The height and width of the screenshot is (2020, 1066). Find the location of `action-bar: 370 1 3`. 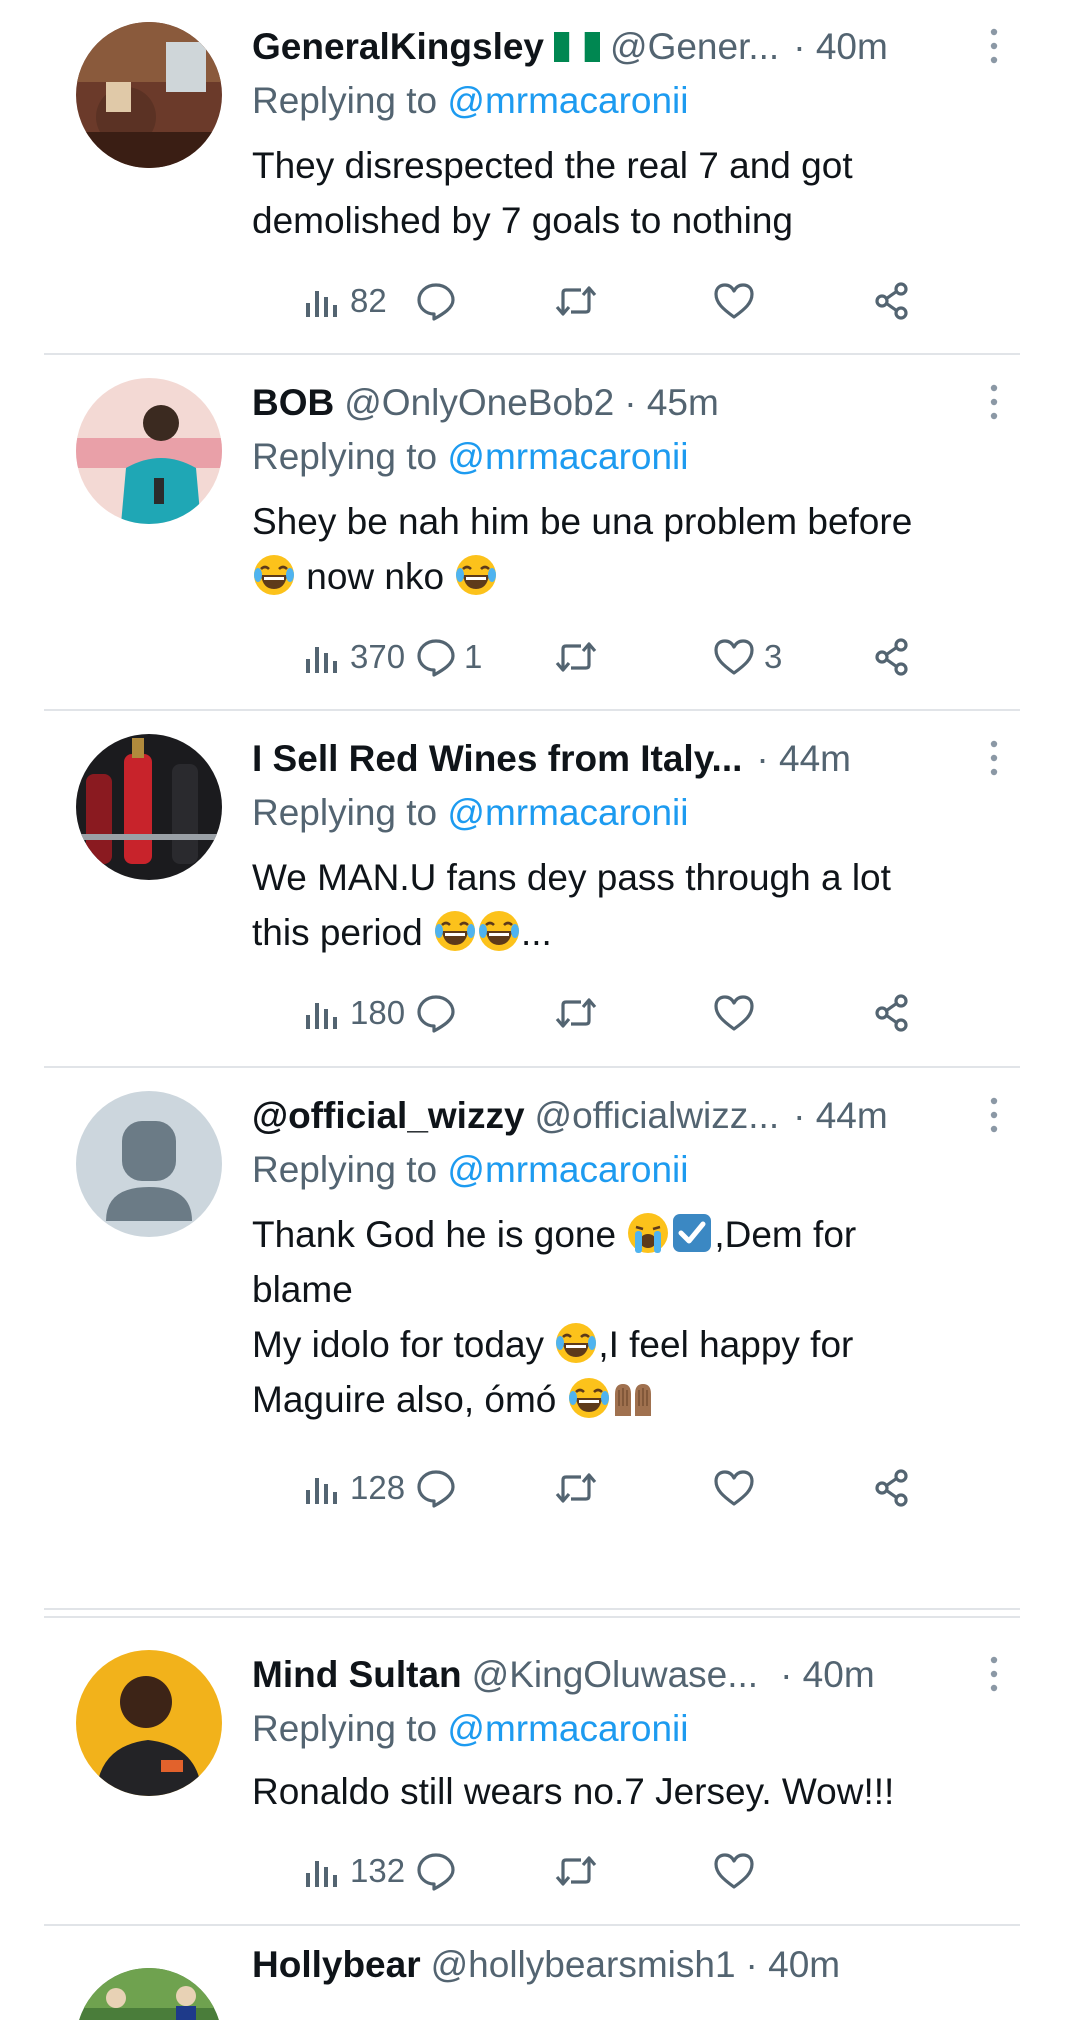

action-bar: 370 1 3 is located at coordinates (612, 657).